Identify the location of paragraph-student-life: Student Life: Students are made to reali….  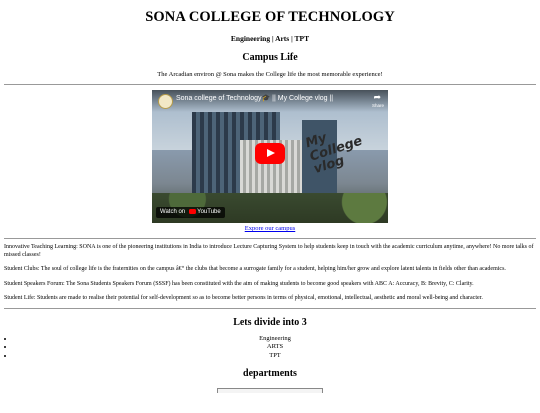
(243, 298).